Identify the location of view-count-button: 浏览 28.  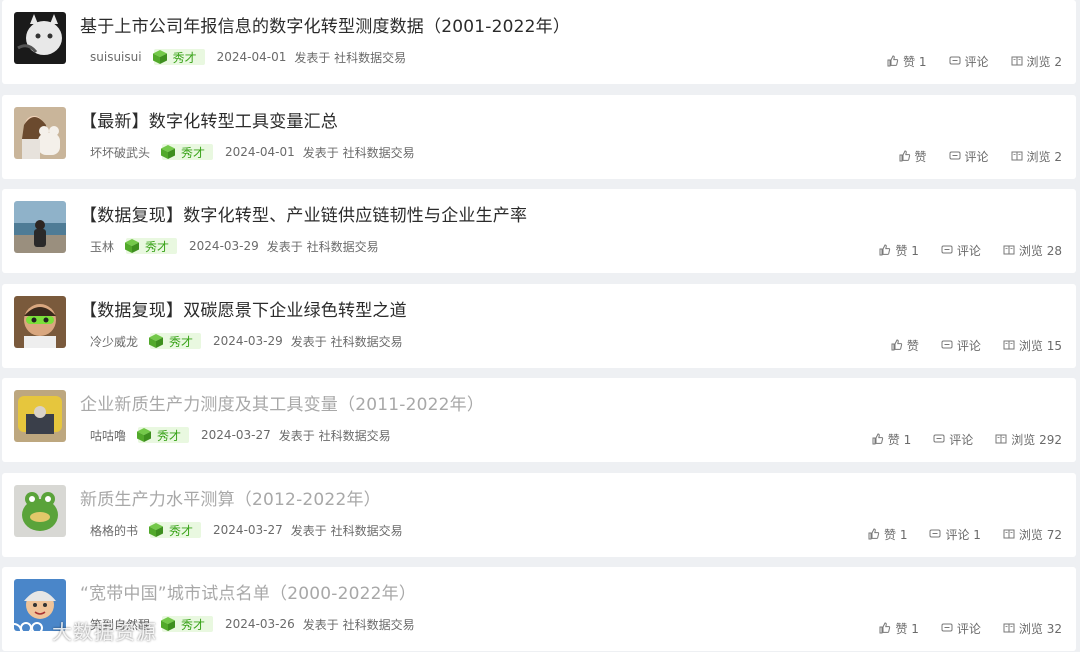
(1032, 250).